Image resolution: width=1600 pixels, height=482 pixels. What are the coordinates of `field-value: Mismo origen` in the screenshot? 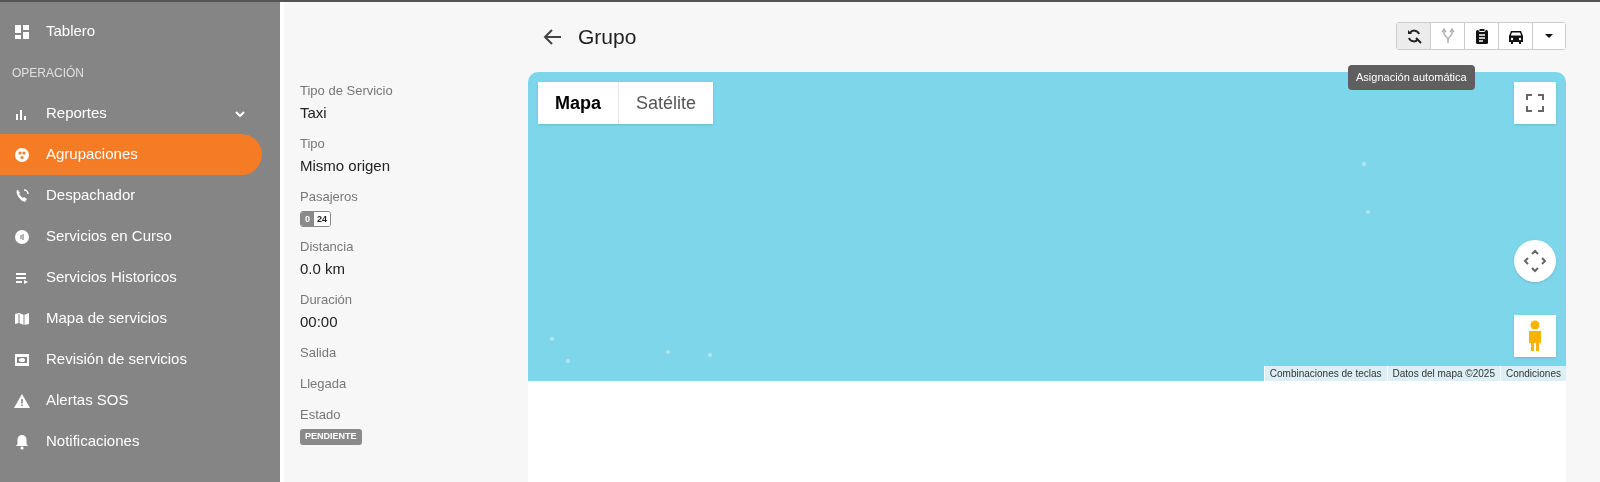 It's located at (345, 166).